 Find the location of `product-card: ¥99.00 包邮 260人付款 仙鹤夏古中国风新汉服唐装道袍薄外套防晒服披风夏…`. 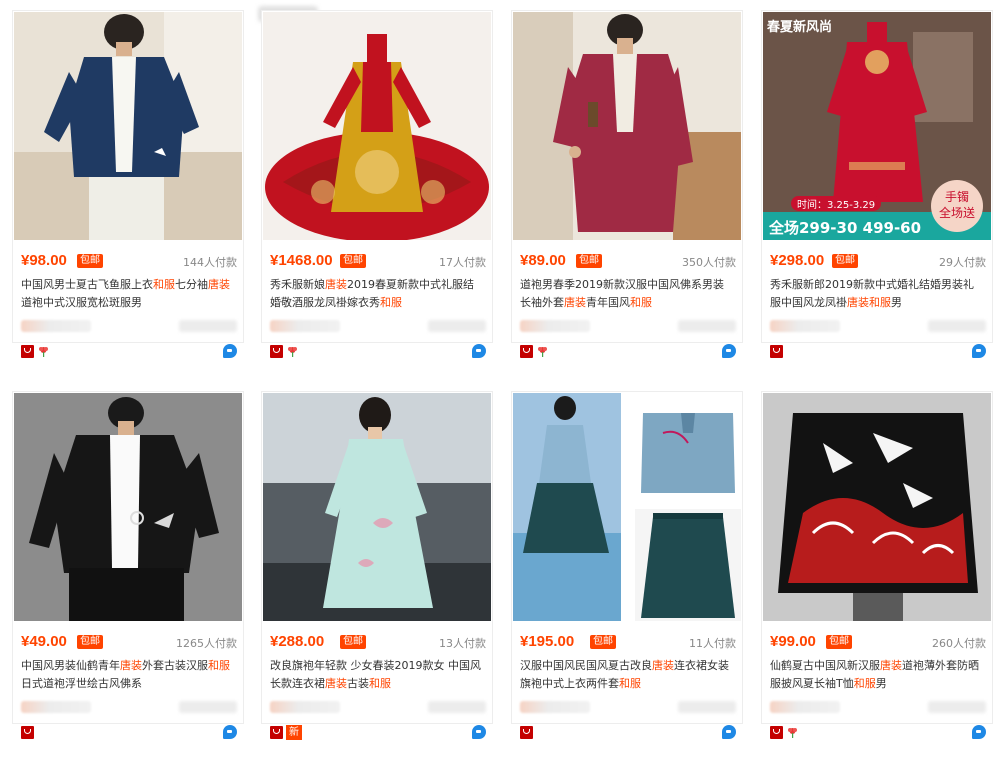

product-card: ¥99.00 包邮 260人付款 仙鹤夏古中国风新汉服唐装道袍薄外套防晒服披风夏… is located at coordinates (877, 565).